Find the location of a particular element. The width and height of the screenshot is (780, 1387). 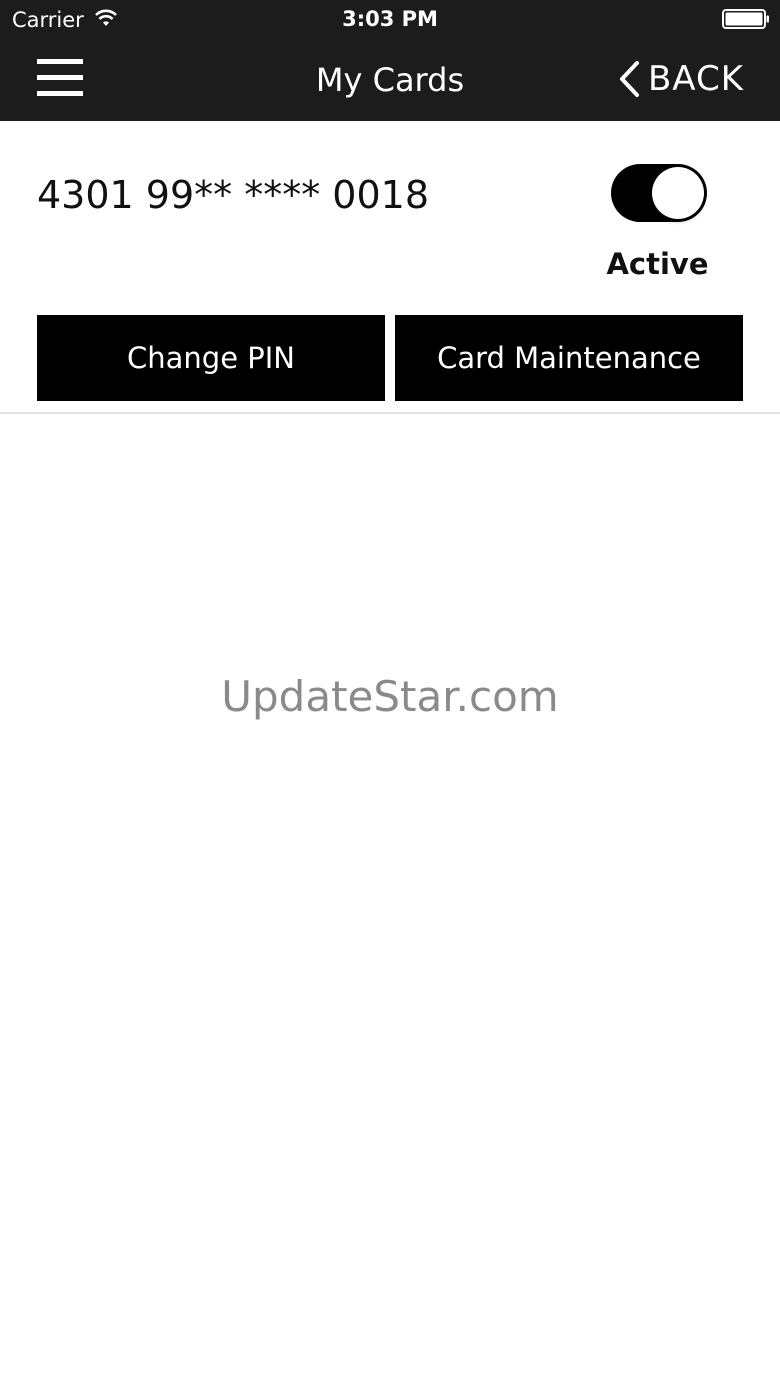

back-label: BACK is located at coordinates (695, 79).